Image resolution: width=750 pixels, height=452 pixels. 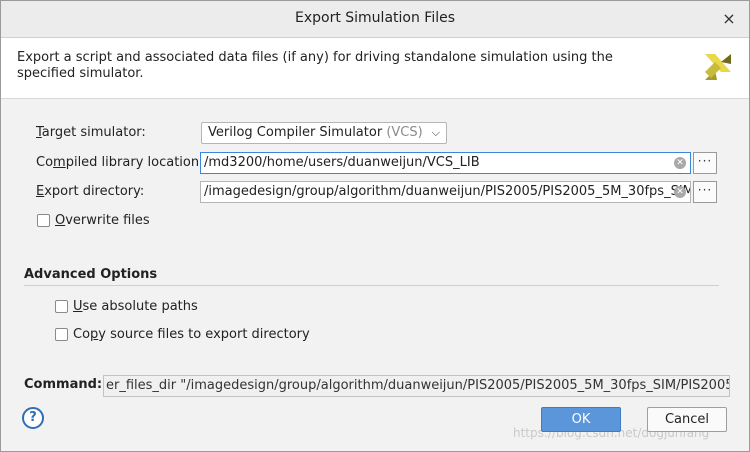 What do you see at coordinates (705, 192) in the screenshot?
I see `export-directory-browse-button: ···` at bounding box center [705, 192].